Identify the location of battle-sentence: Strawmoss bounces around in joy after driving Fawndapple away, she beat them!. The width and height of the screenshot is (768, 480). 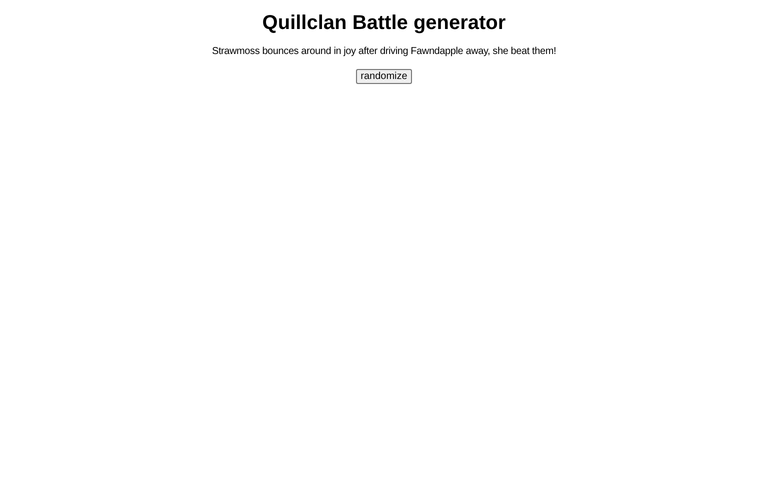
(384, 51).